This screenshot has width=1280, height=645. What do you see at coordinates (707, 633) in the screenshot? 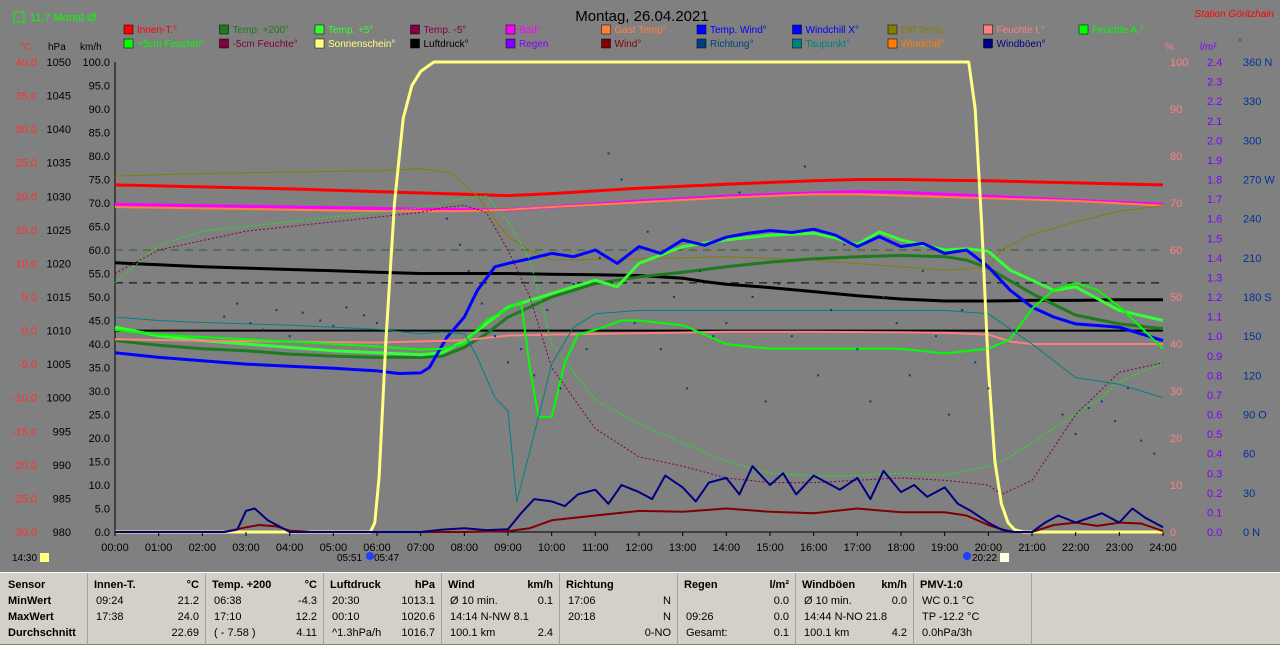
I see `stats-time: Gesamt:` at bounding box center [707, 633].